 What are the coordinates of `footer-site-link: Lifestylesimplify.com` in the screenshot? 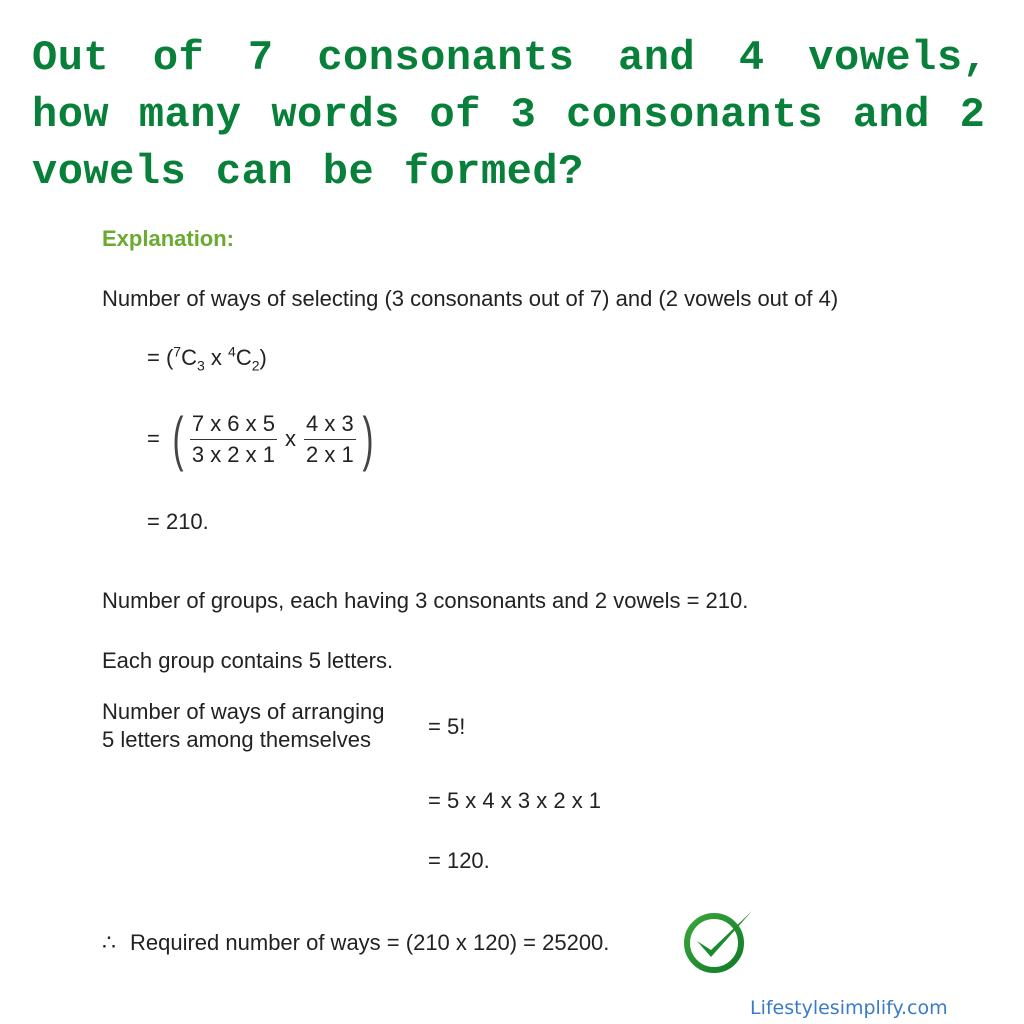 It's located at (849, 1008).